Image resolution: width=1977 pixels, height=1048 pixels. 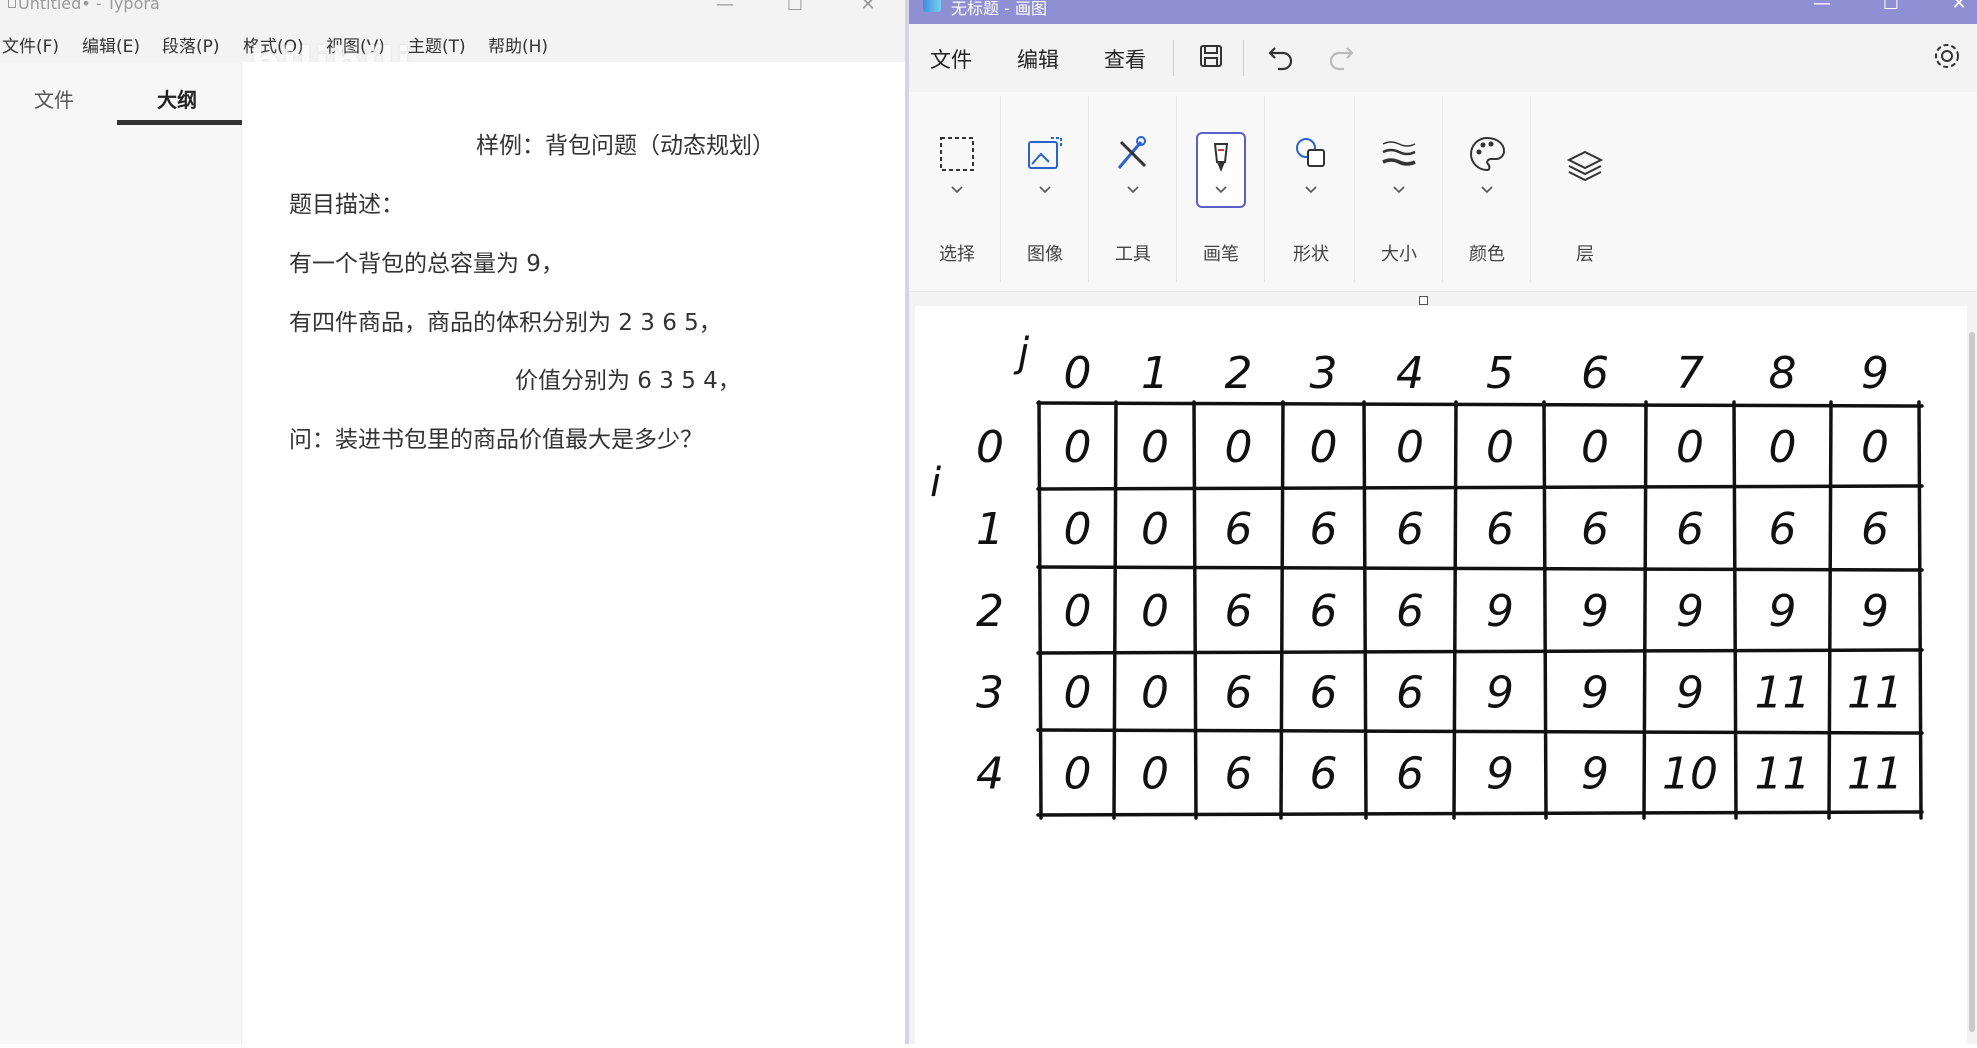 What do you see at coordinates (1045, 153) in the screenshot?
I see `image-icon` at bounding box center [1045, 153].